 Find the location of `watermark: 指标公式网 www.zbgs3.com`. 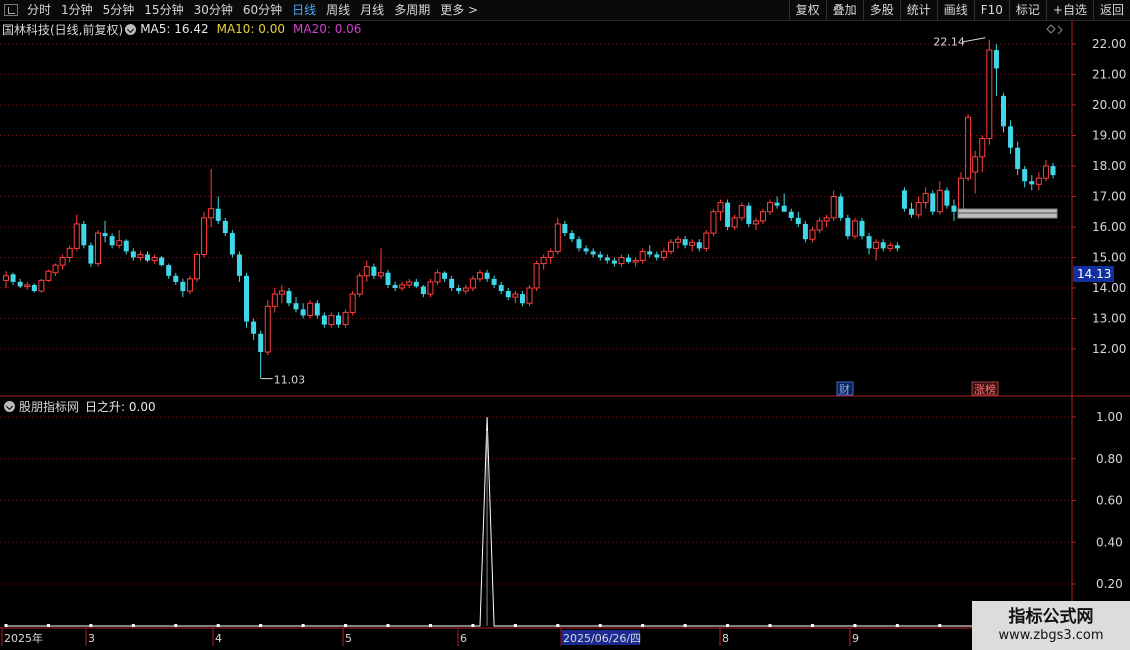

watermark: 指标公式网 www.zbgs3.com is located at coordinates (1051, 625).